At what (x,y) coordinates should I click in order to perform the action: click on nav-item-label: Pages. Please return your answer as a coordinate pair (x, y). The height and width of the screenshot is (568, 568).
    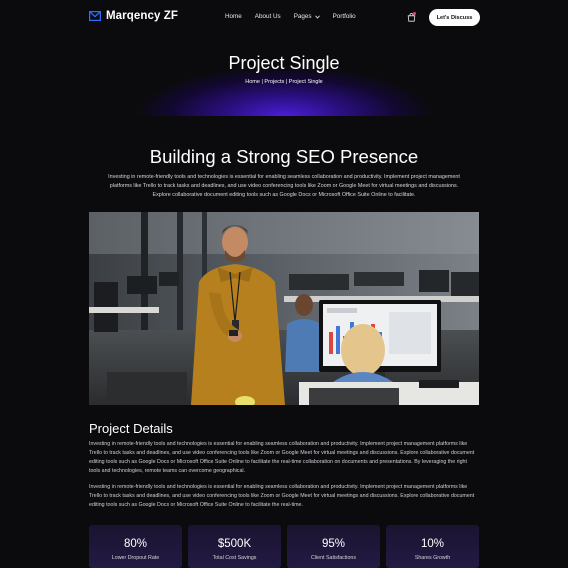
    Looking at the image, I should click on (302, 16).